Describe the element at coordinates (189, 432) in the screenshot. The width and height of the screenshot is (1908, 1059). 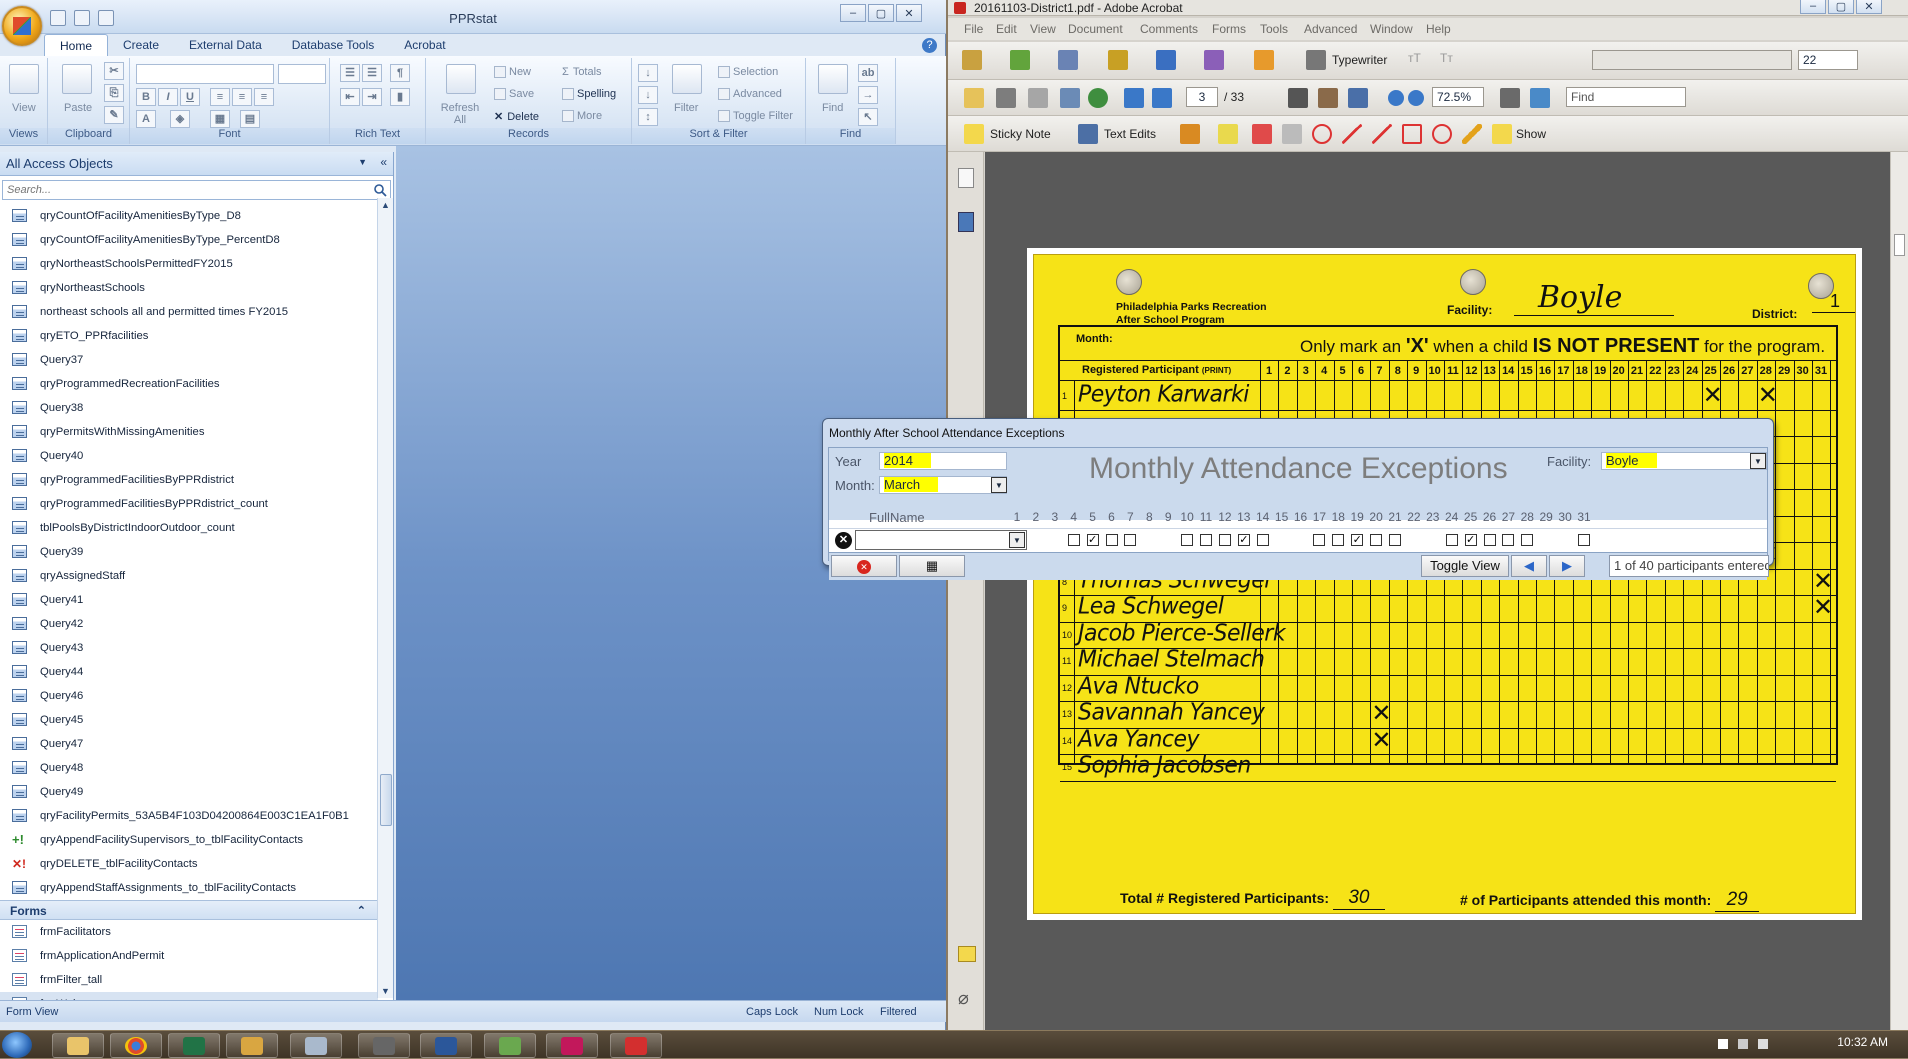
I see `nav-query-item: qryPermitsWithMissingAmenities` at that location.